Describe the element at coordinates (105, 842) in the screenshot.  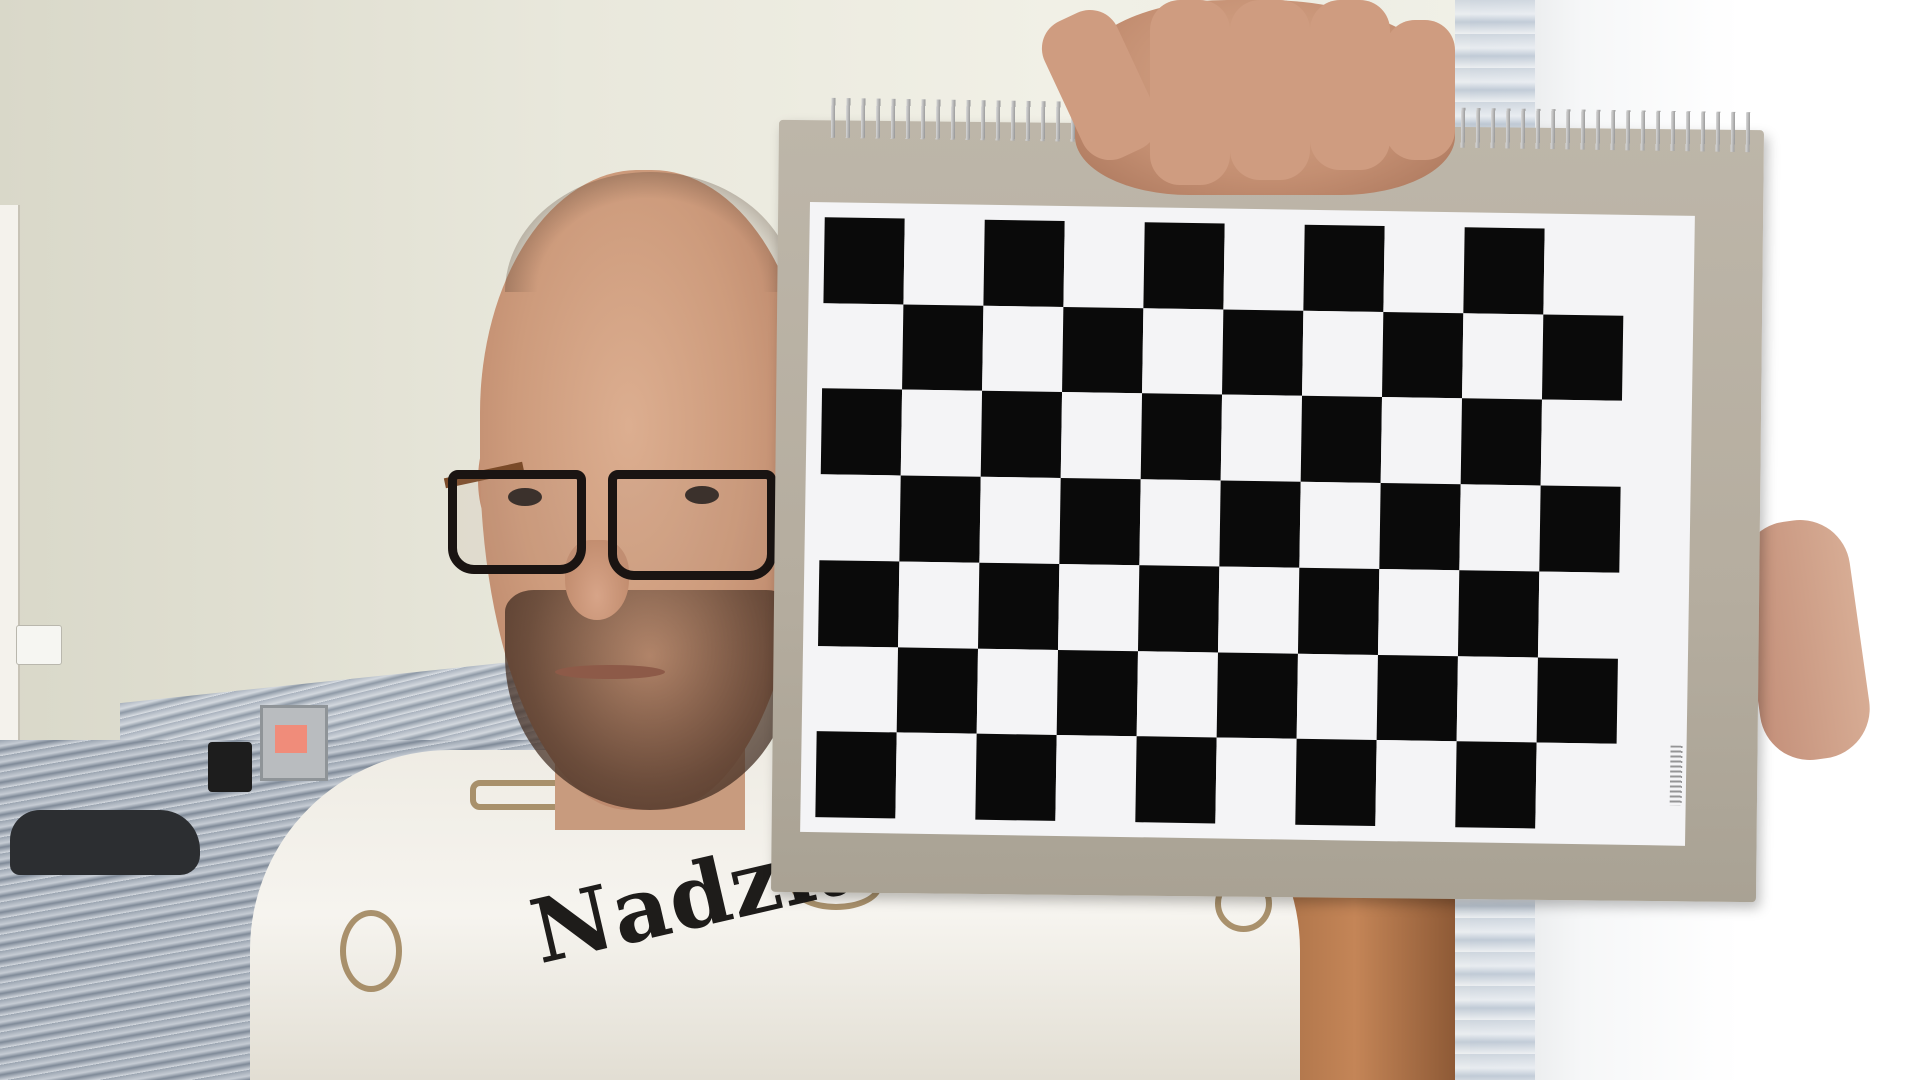
I see `clothes-pile` at that location.